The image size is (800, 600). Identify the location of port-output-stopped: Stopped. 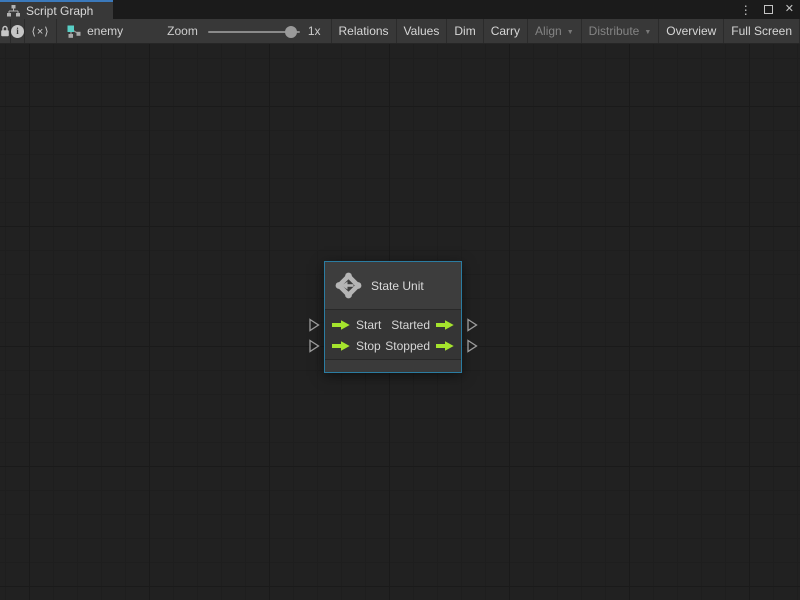
(420, 346).